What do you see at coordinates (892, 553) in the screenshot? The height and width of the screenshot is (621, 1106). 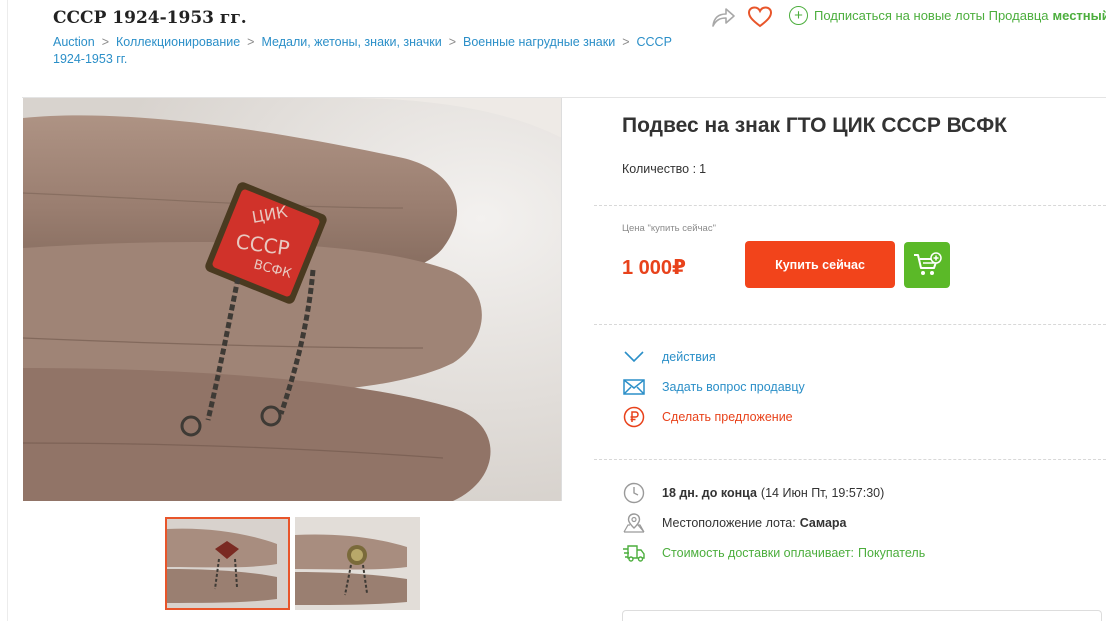 I see `shipping-value: Покупатель` at bounding box center [892, 553].